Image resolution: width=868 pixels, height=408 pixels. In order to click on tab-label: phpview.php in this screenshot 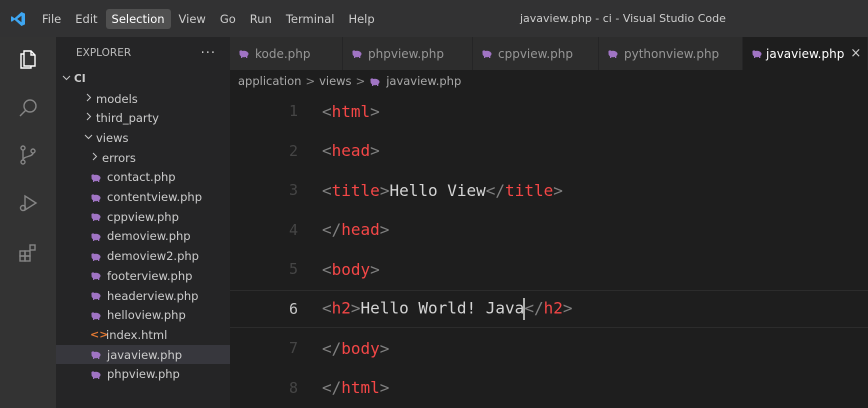, I will do `click(406, 53)`.